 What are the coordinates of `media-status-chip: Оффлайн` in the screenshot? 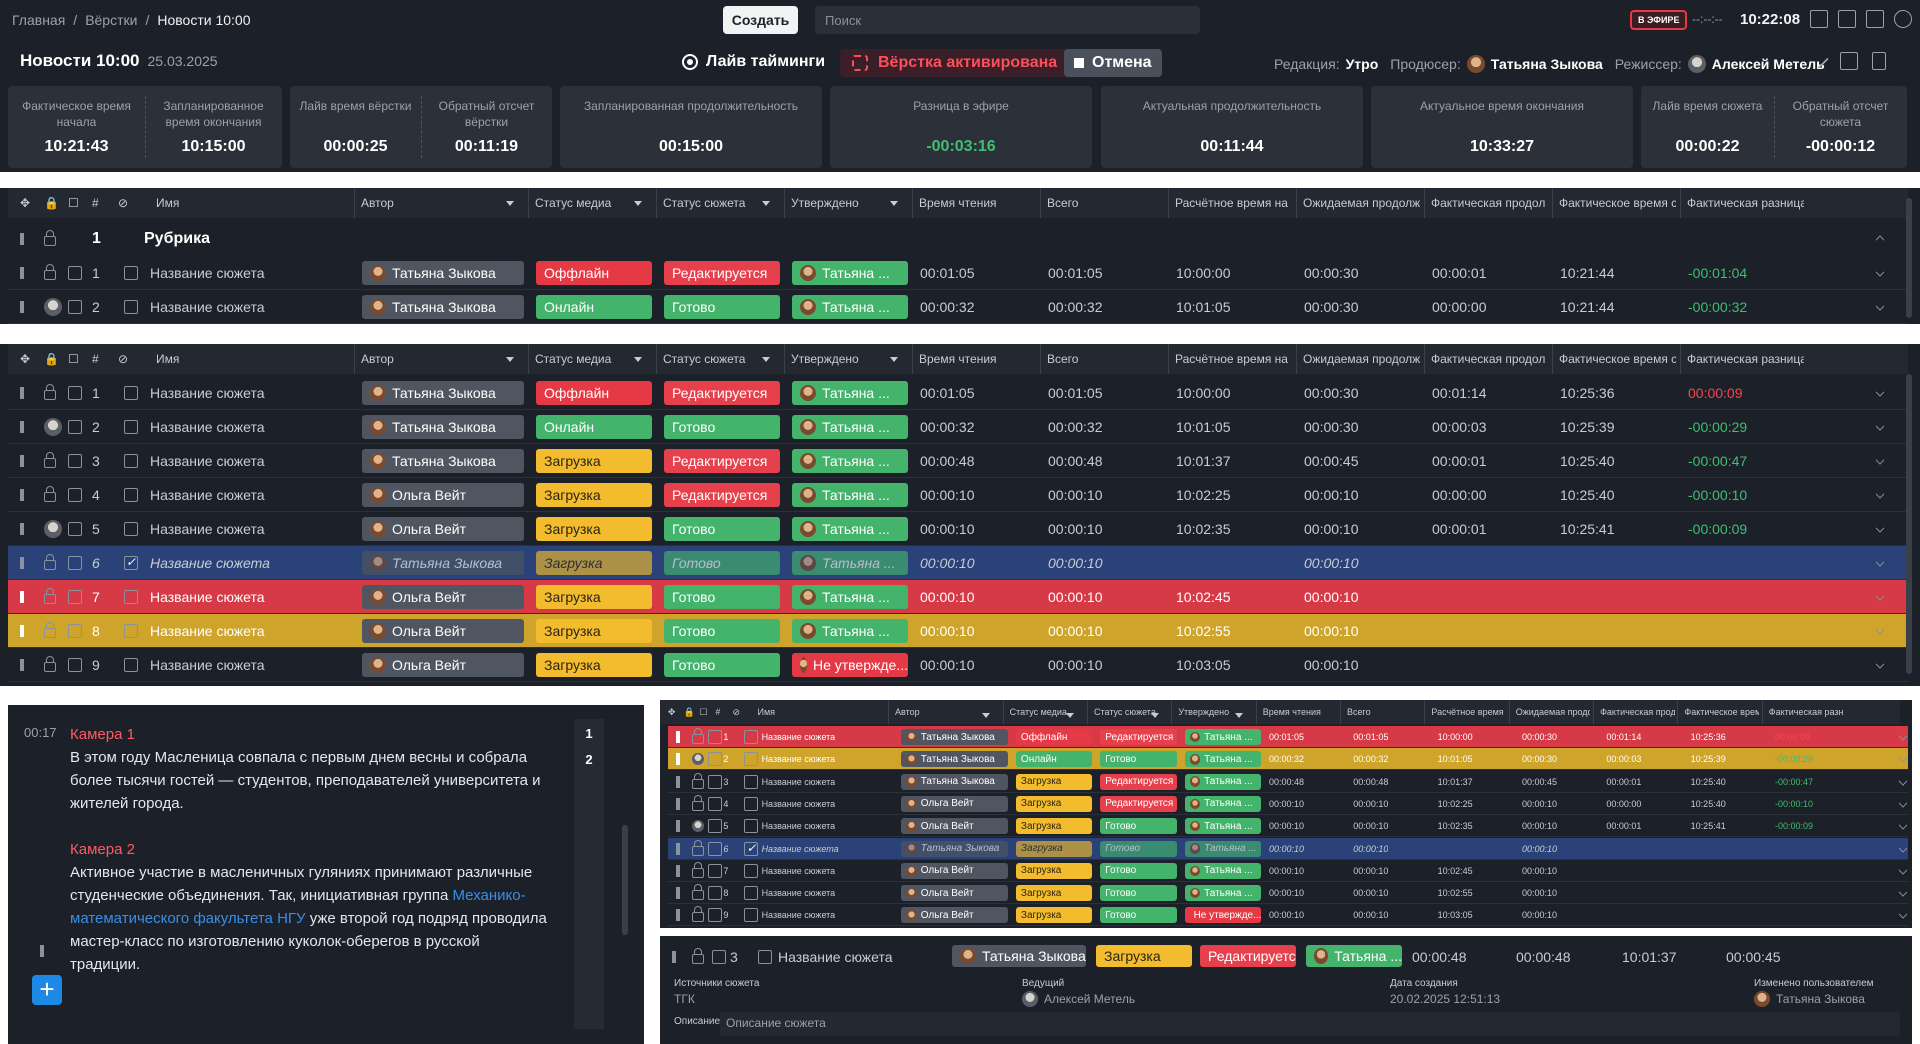 It's located at (594, 273).